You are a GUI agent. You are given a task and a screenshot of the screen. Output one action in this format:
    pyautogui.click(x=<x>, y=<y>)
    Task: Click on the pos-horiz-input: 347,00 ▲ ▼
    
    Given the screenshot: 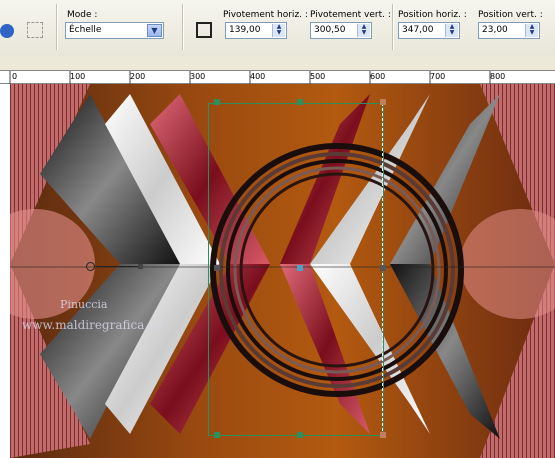 What is the action you would take?
    pyautogui.click(x=429, y=30)
    